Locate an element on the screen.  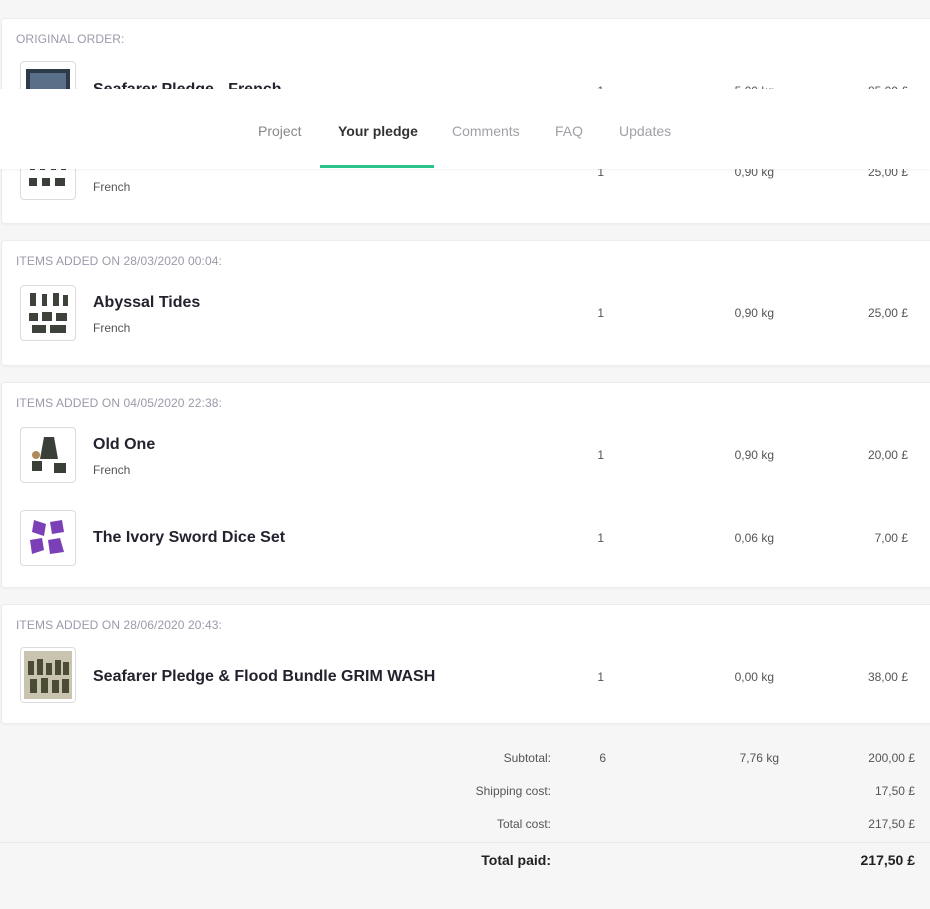
monster-miniature-icon is located at coordinates (48, 455).